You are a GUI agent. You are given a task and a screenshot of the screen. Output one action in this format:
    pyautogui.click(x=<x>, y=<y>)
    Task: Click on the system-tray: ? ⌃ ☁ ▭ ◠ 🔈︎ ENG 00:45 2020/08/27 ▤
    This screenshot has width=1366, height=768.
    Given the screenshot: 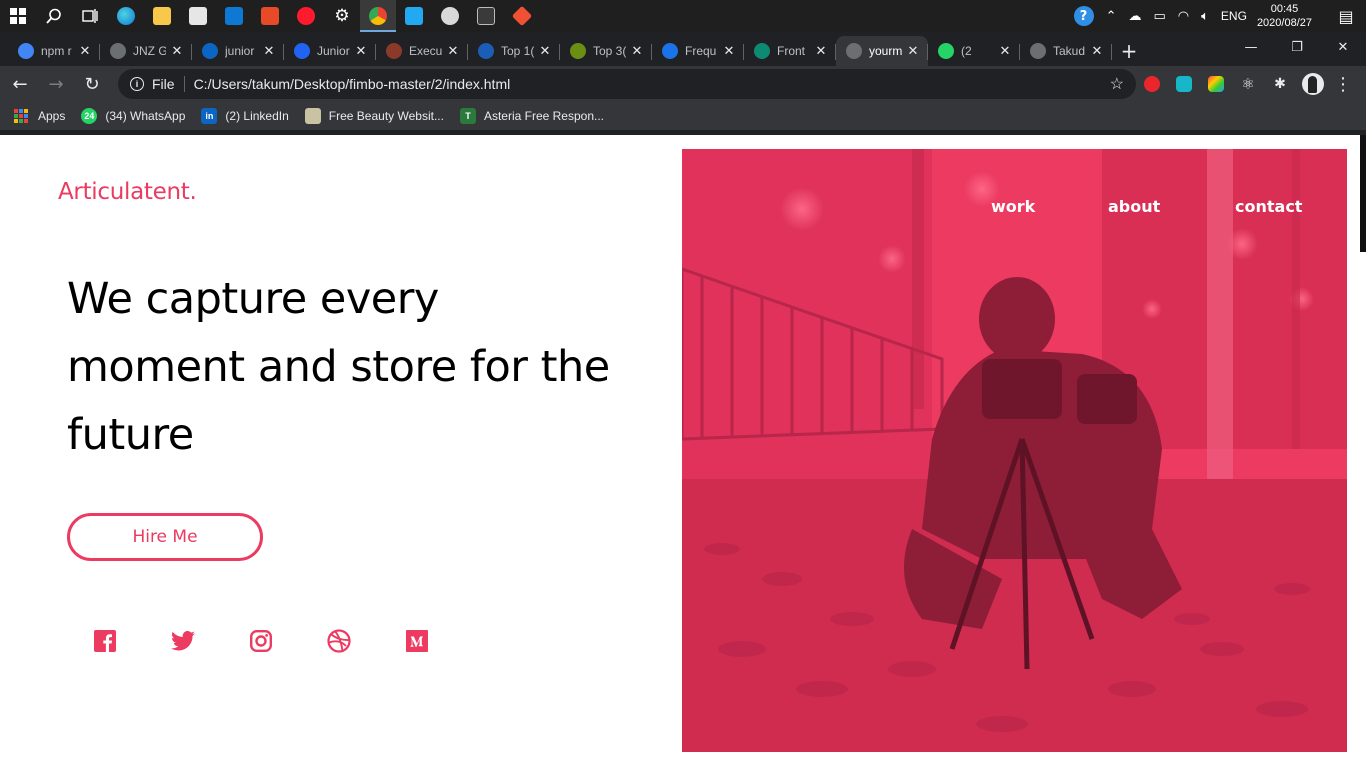 What is the action you would take?
    pyautogui.click(x=1217, y=16)
    